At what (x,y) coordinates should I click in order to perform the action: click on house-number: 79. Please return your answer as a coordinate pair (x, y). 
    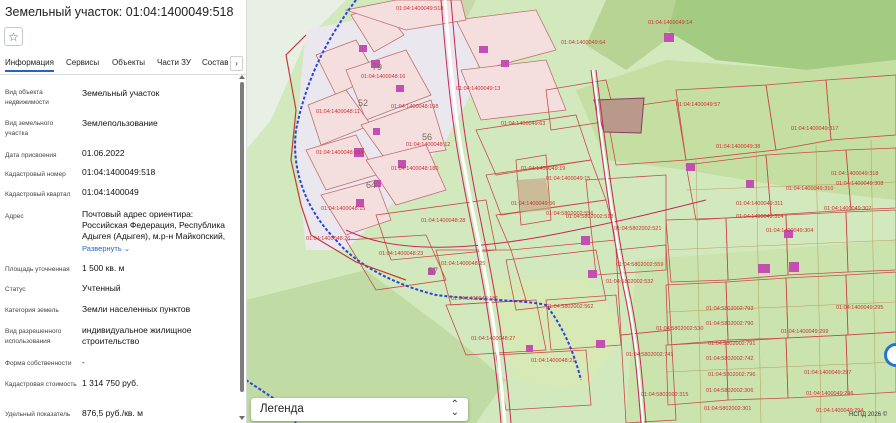
    Looking at the image, I should click on (377, 67).